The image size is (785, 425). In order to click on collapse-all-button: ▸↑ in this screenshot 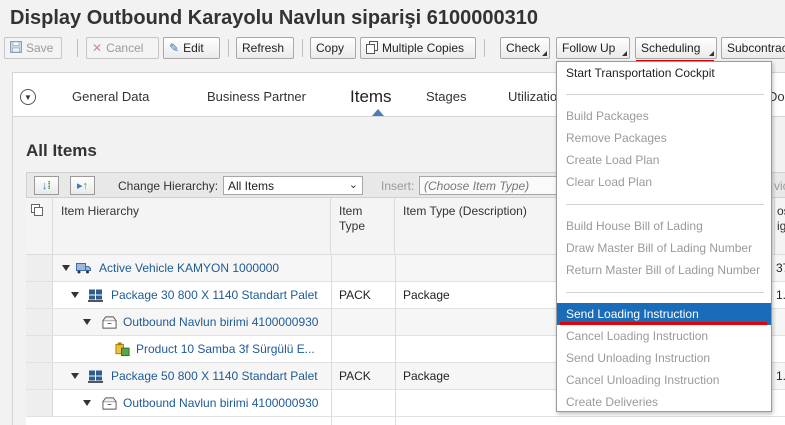, I will do `click(82, 185)`.